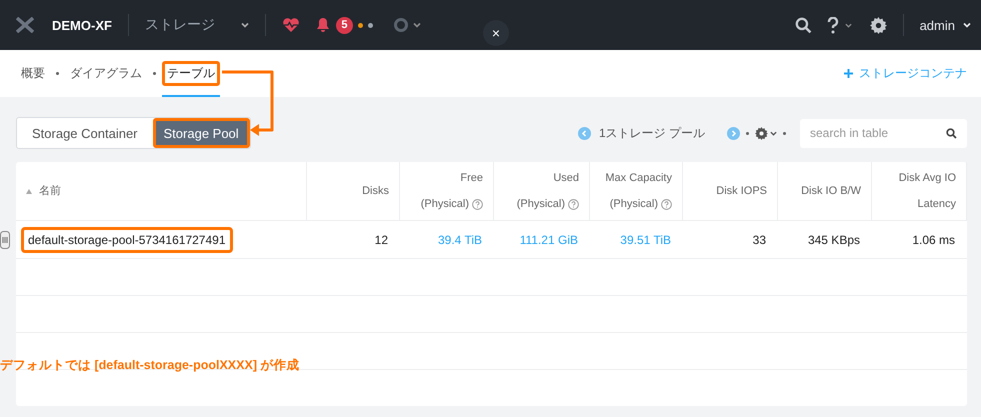 This screenshot has height=417, width=981. Describe the element at coordinates (651, 133) in the screenshot. I see `pager-label: 1ストレージ プール` at that location.